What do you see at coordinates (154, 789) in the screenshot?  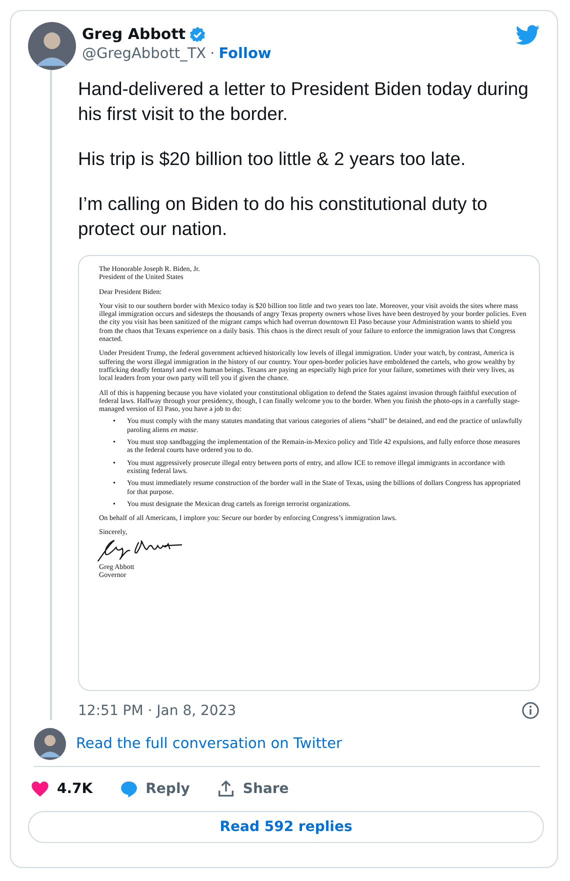 I see `reply-button: Reply` at bounding box center [154, 789].